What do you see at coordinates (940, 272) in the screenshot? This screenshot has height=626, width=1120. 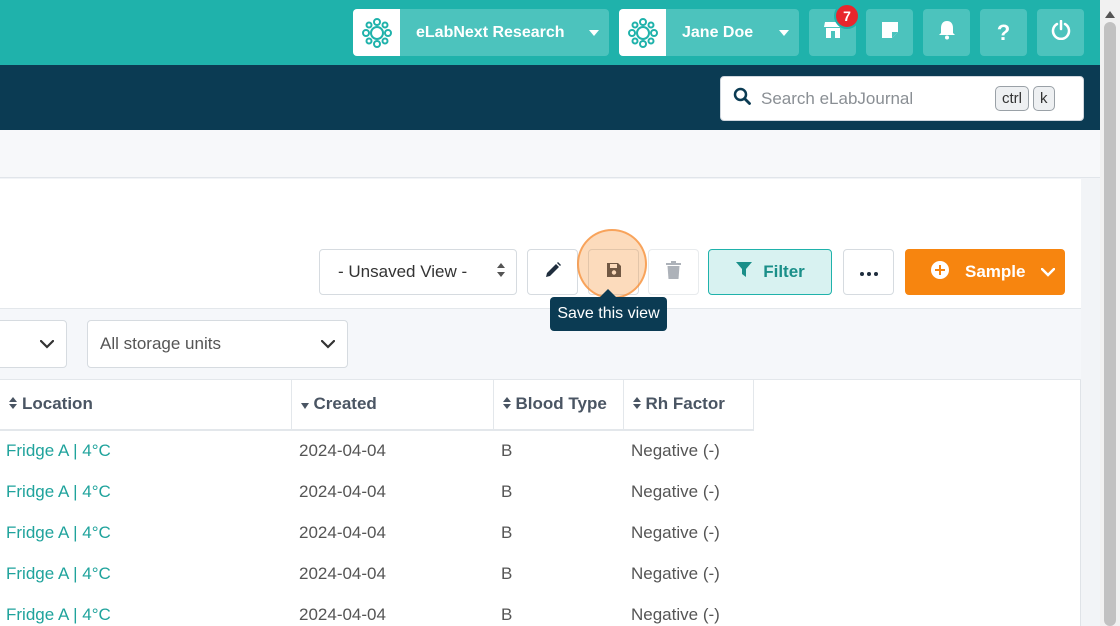 I see `plus-circle-icon` at bounding box center [940, 272].